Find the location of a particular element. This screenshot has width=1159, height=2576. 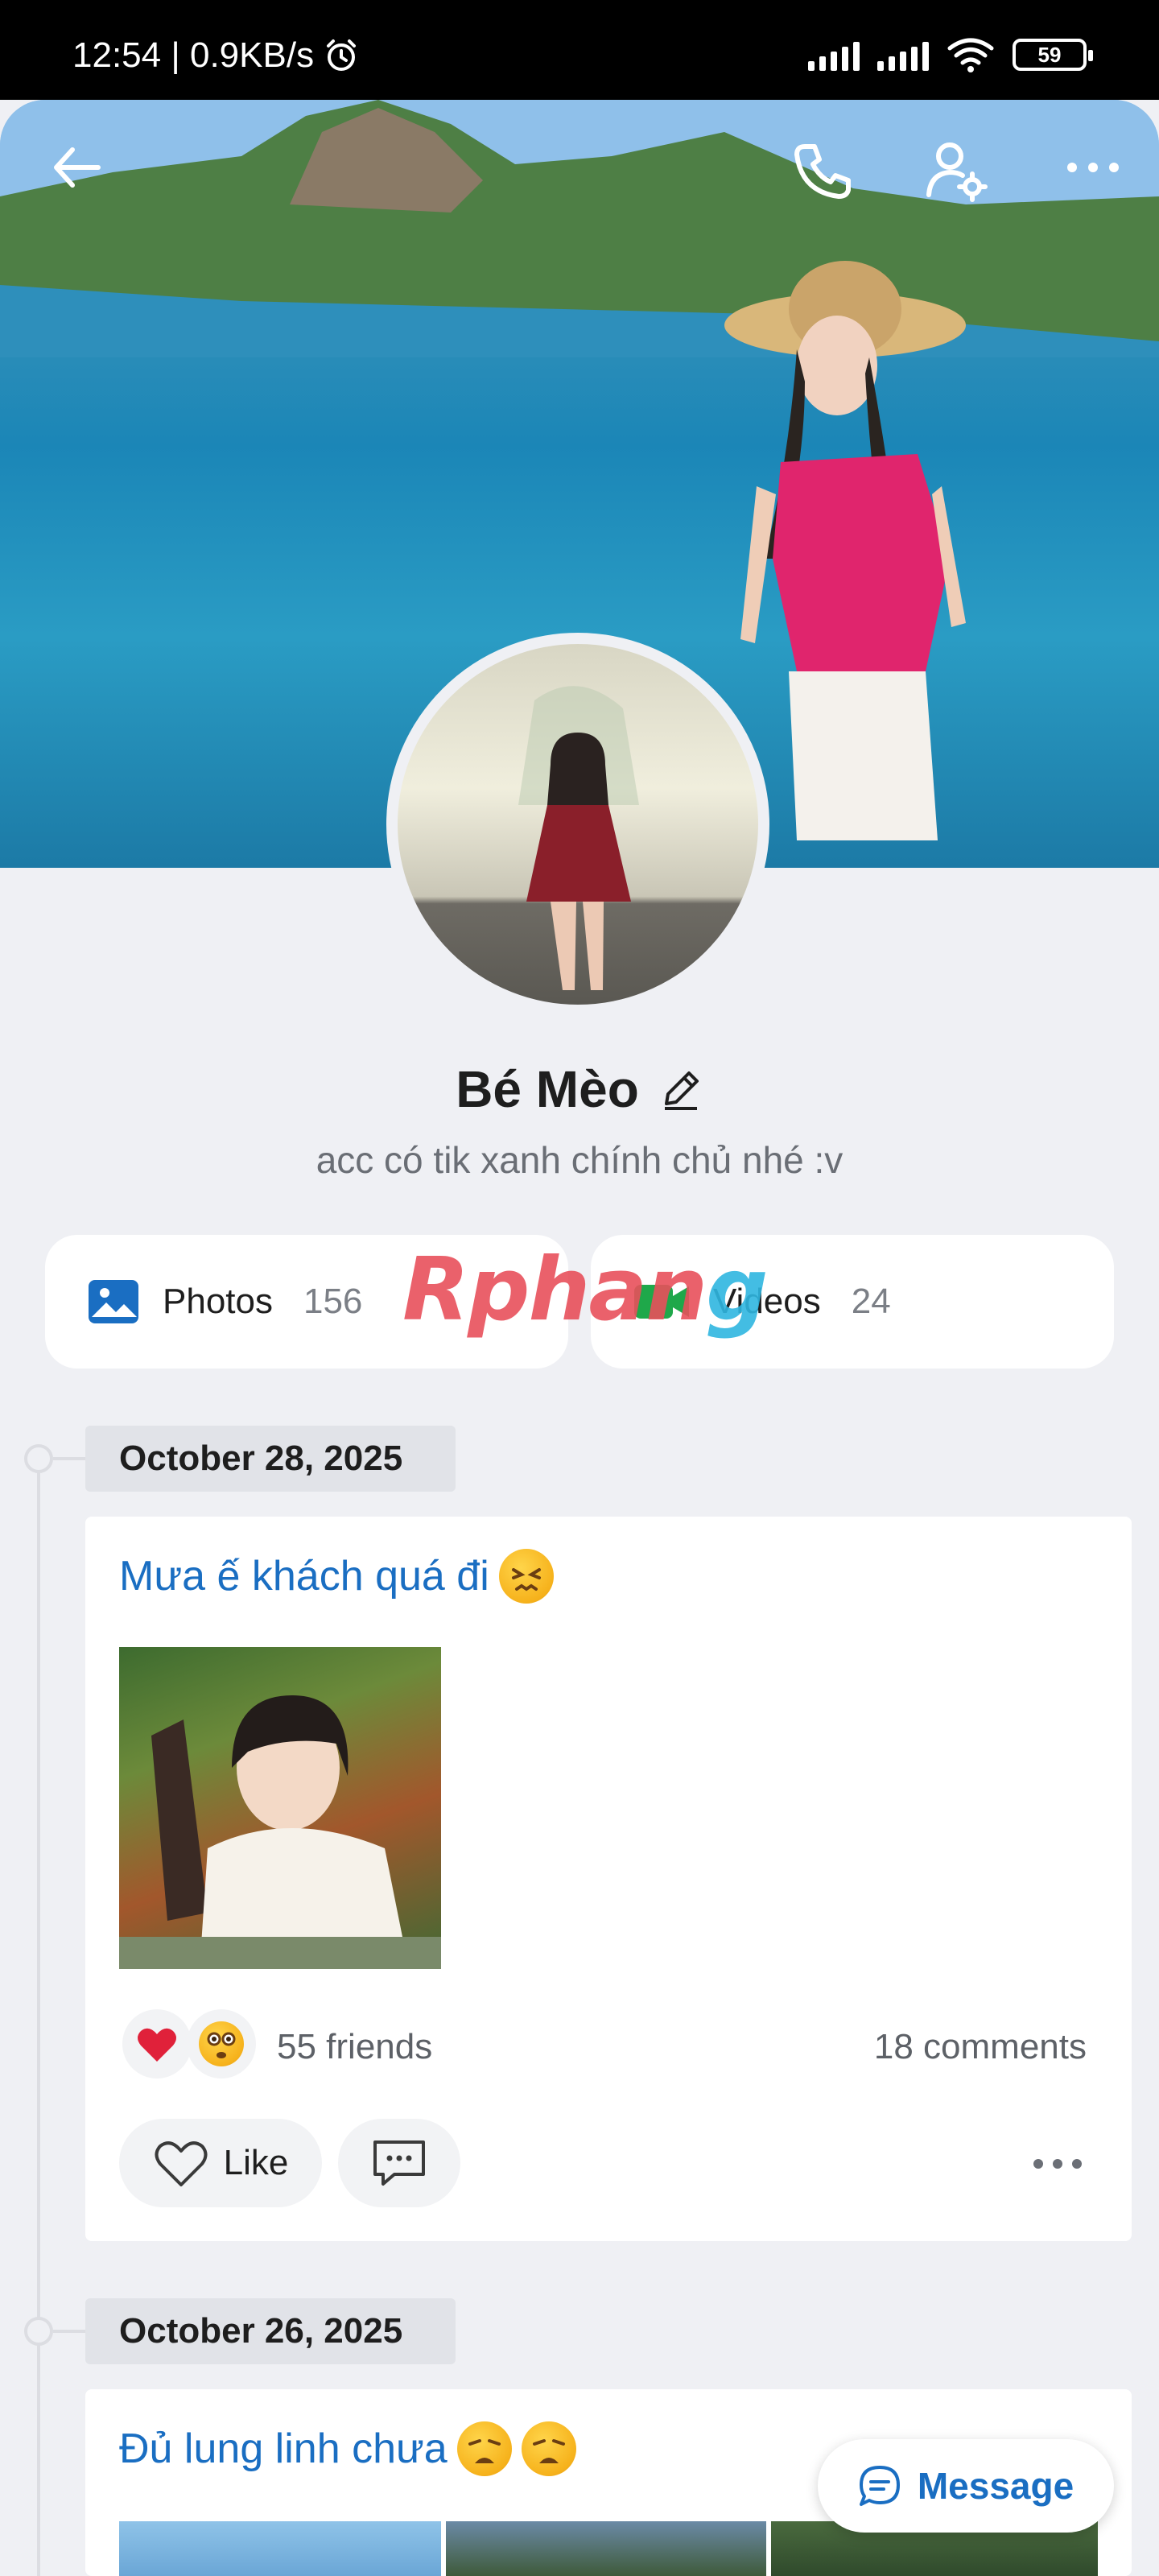

photos-icon is located at coordinates (113, 1301).